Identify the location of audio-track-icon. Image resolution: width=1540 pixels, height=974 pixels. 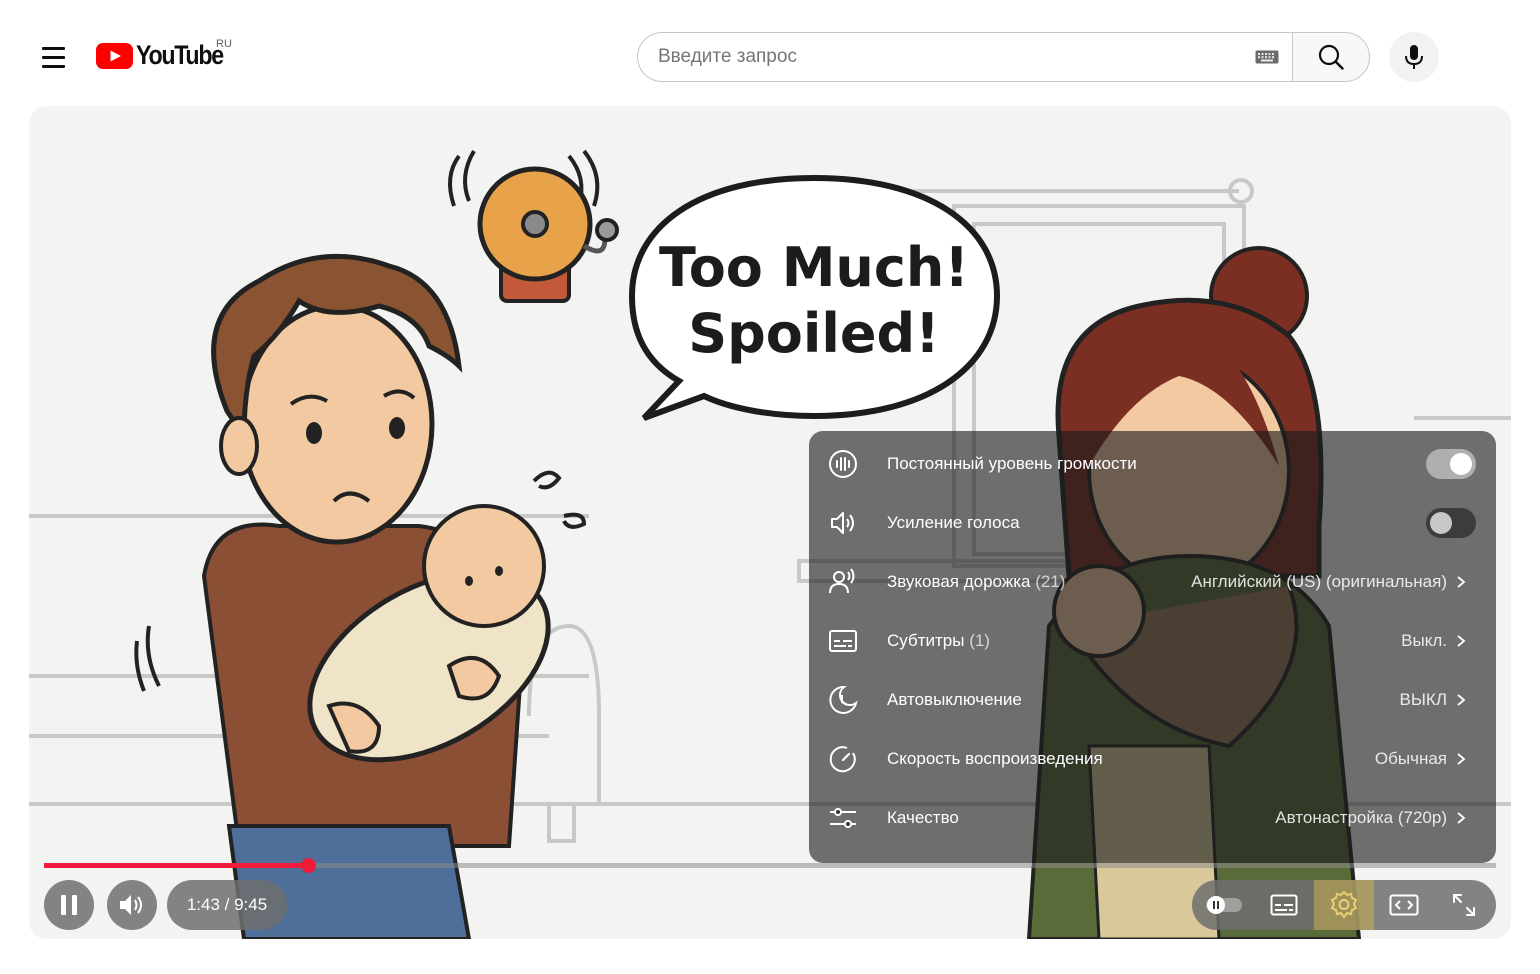
(842, 581).